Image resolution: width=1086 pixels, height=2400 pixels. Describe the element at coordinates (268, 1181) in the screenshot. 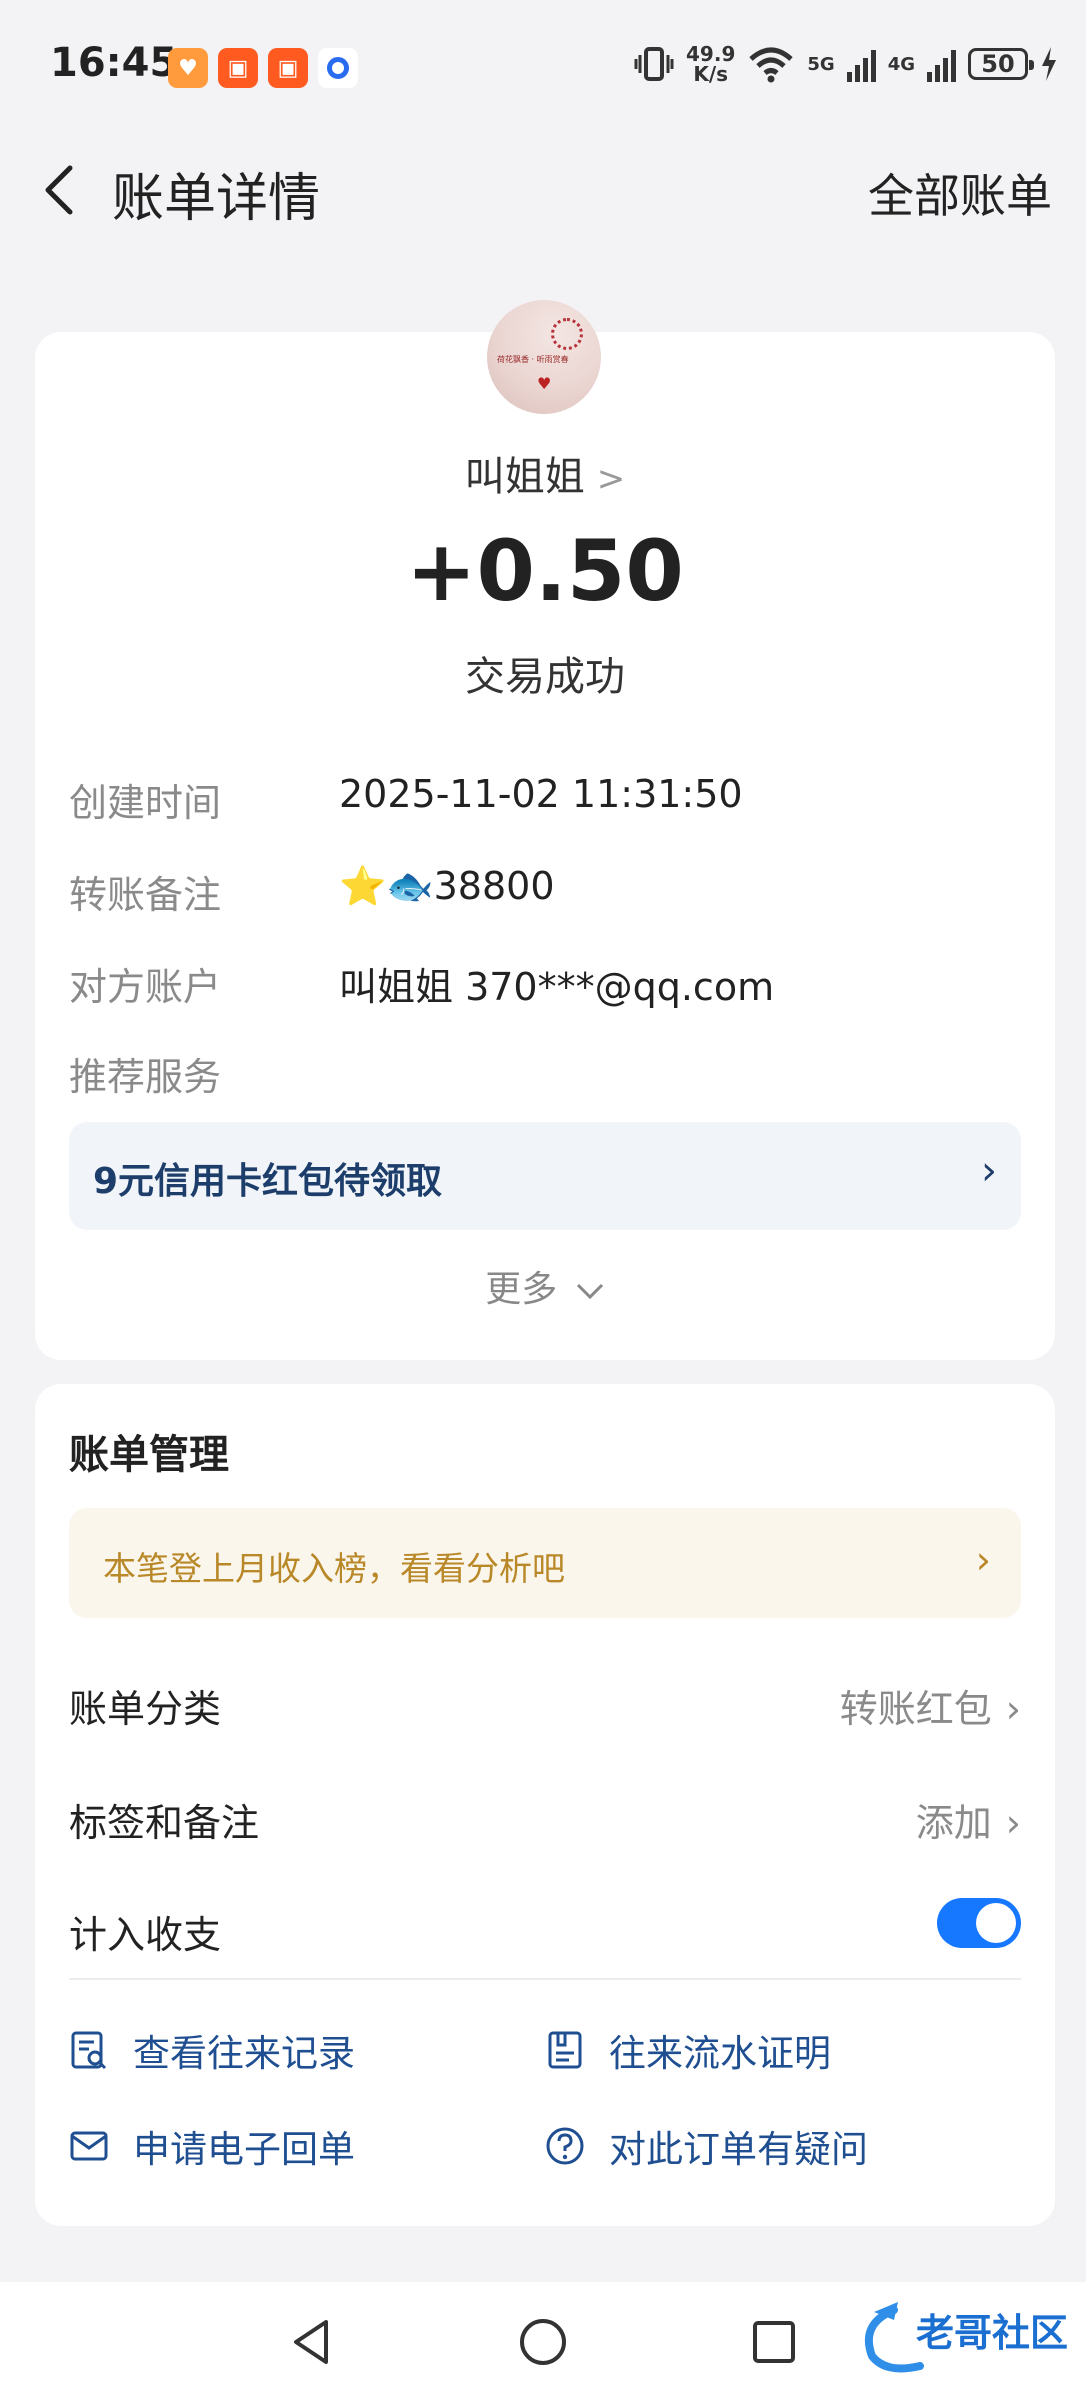

I see `promo-text: 9元信用卡红包待领取` at that location.